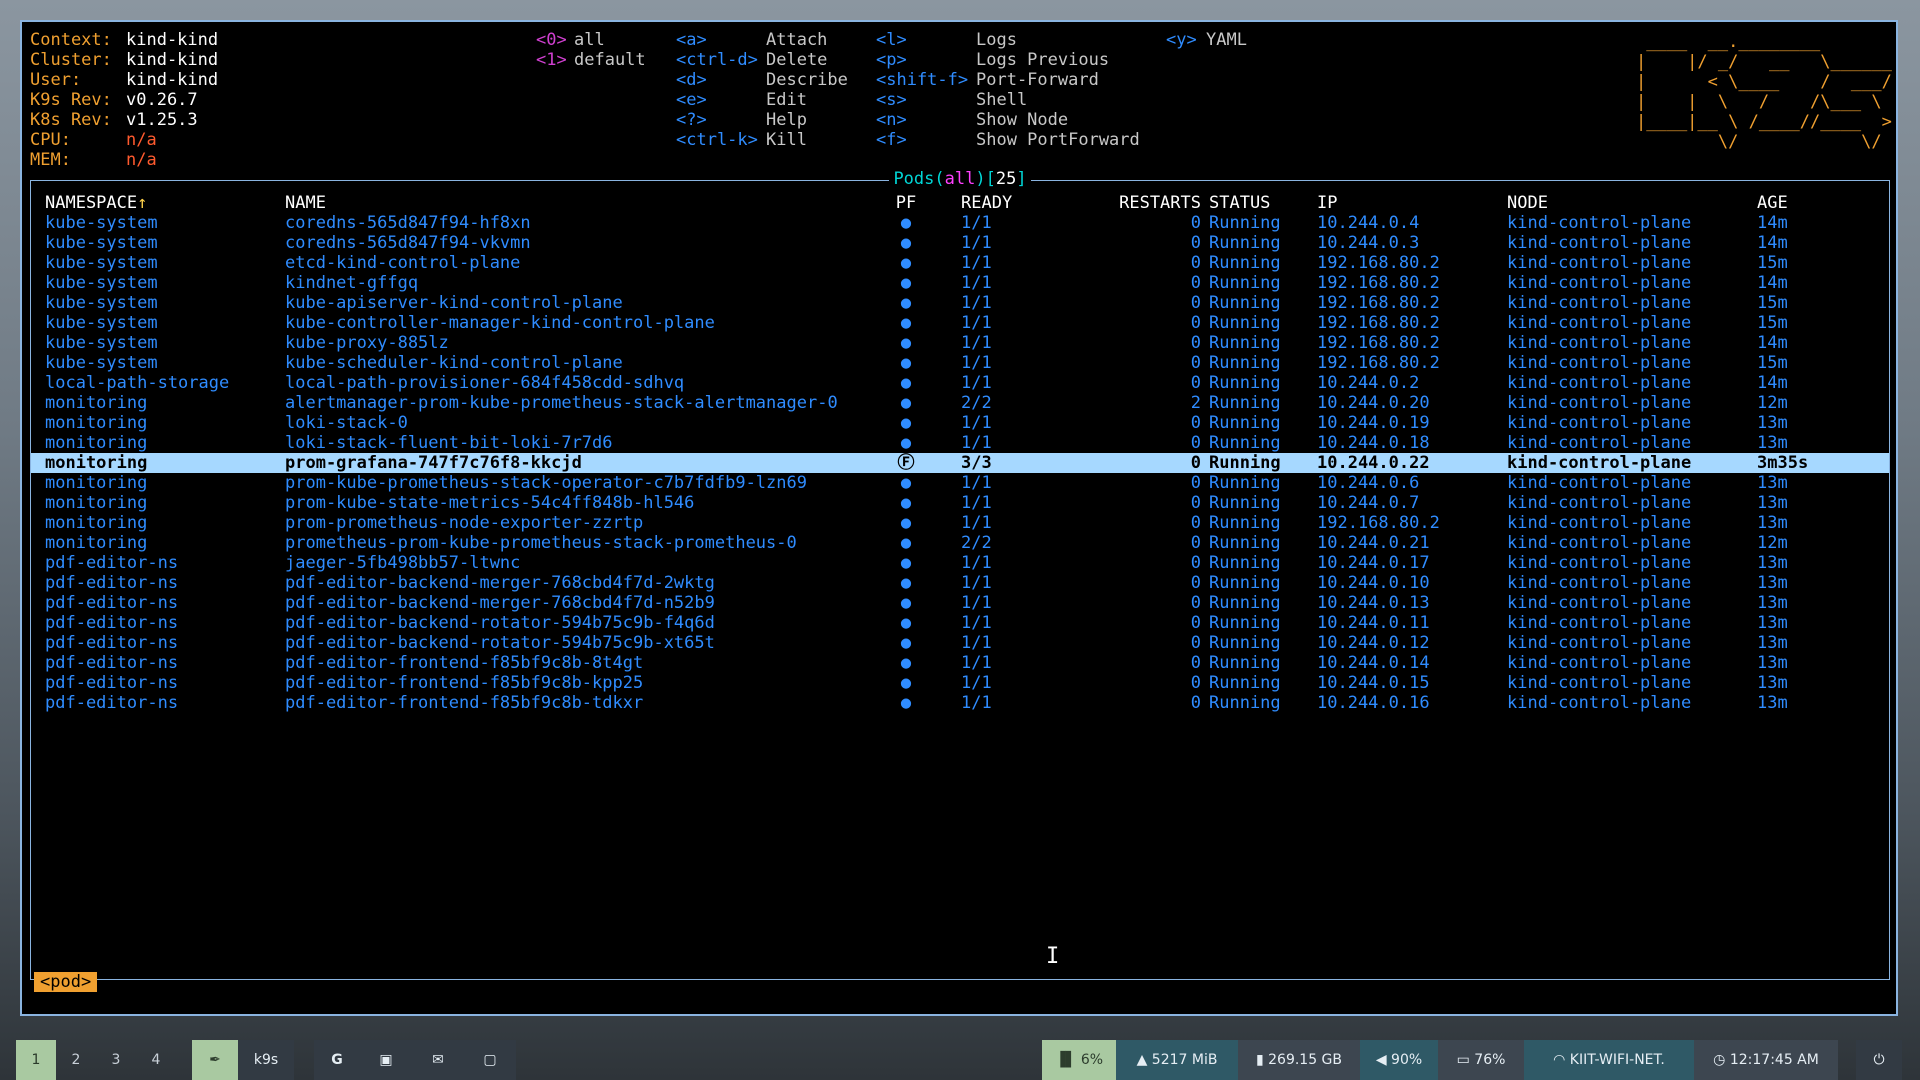 This screenshot has width=1920, height=1080. What do you see at coordinates (610, 60) in the screenshot?
I see `ns-label-default: default` at bounding box center [610, 60].